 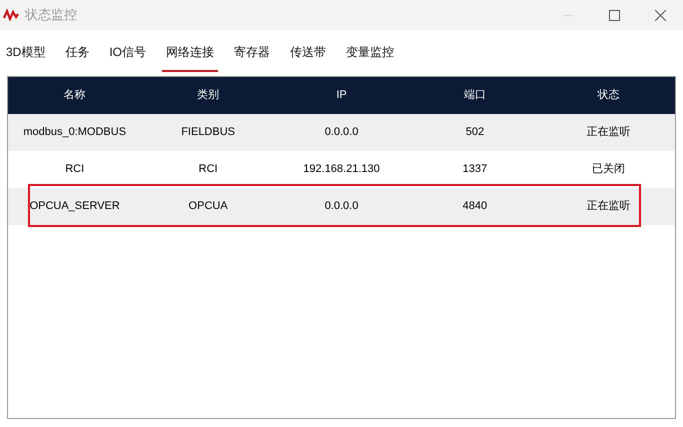 I want to click on column-header: 类别, so click(x=208, y=96).